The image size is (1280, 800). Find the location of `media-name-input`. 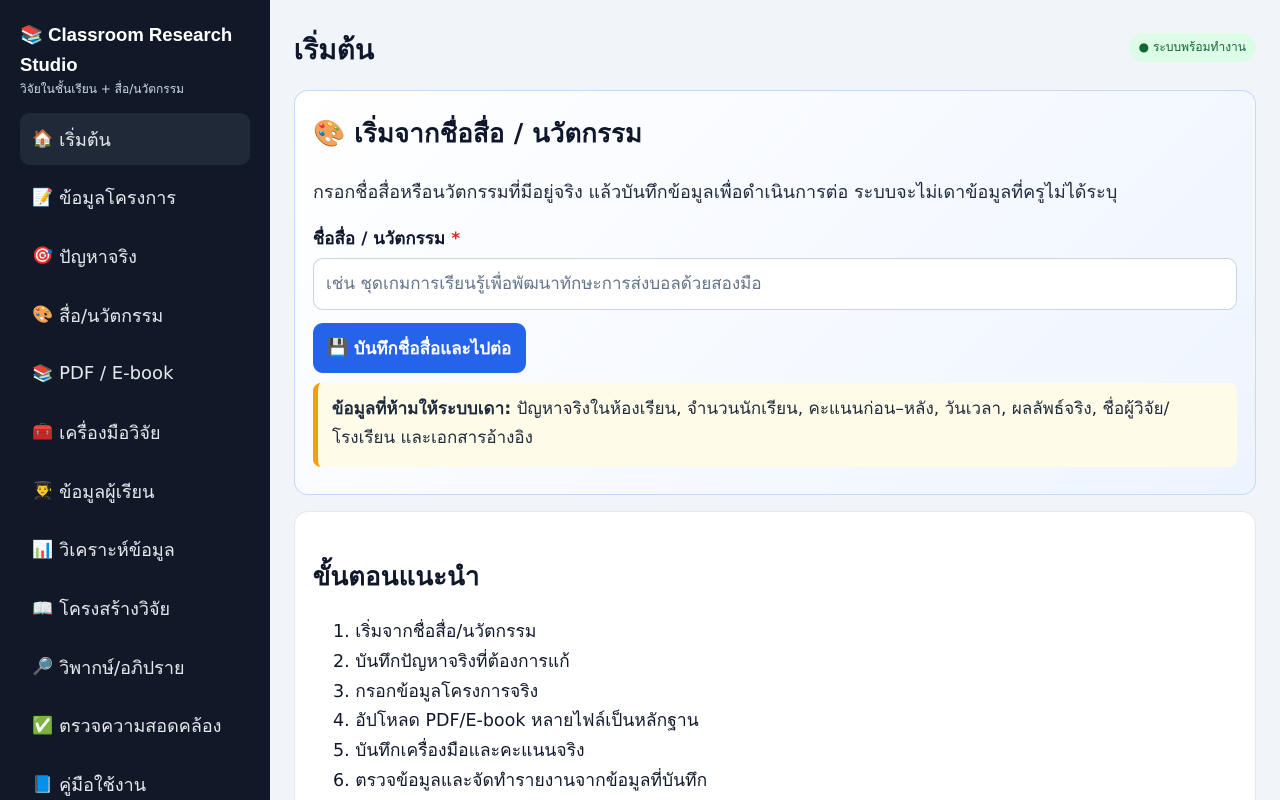

media-name-input is located at coordinates (775, 284).